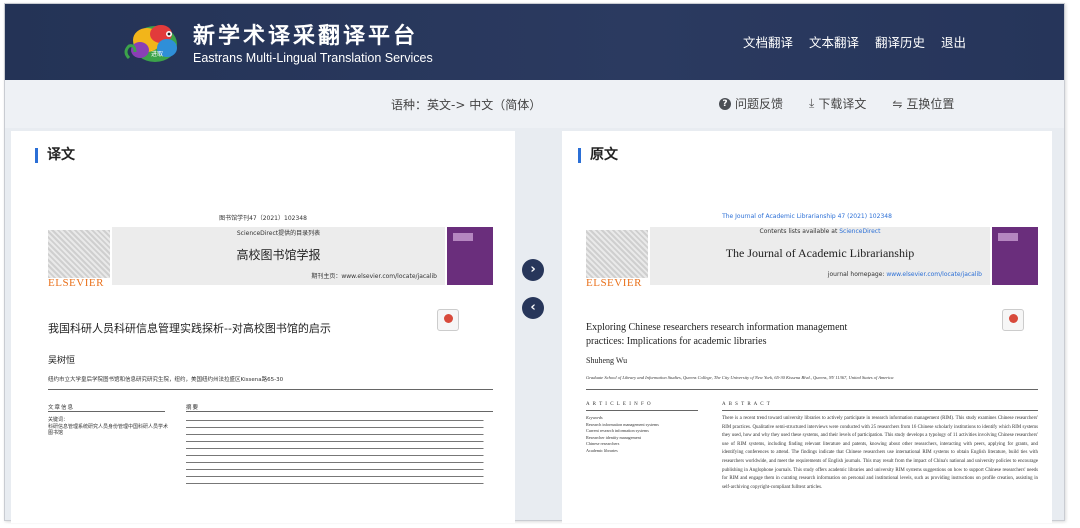  Describe the element at coordinates (189, 328) in the screenshot. I see `article-title: 我国科研人员科研信息管理实践探析--对高校图书馆的启示` at that location.